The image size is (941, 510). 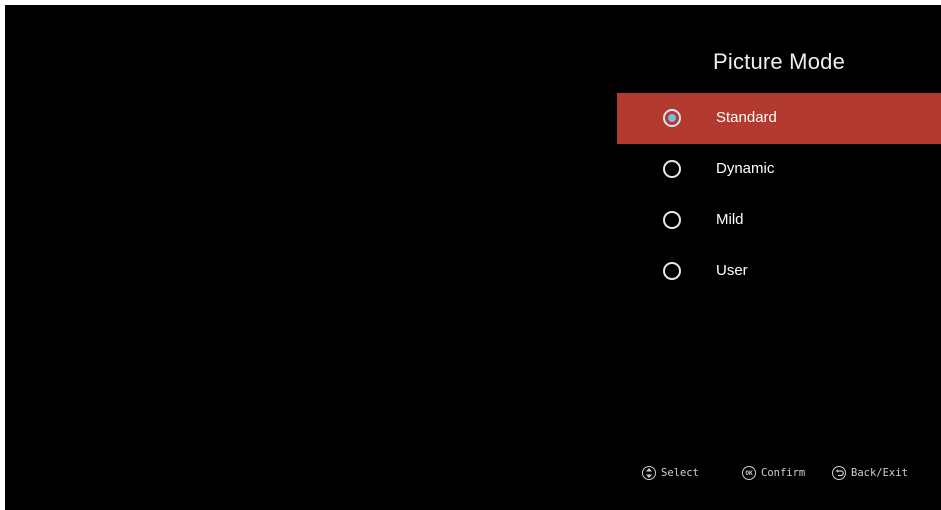 I want to click on back-icon, so click(x=839, y=473).